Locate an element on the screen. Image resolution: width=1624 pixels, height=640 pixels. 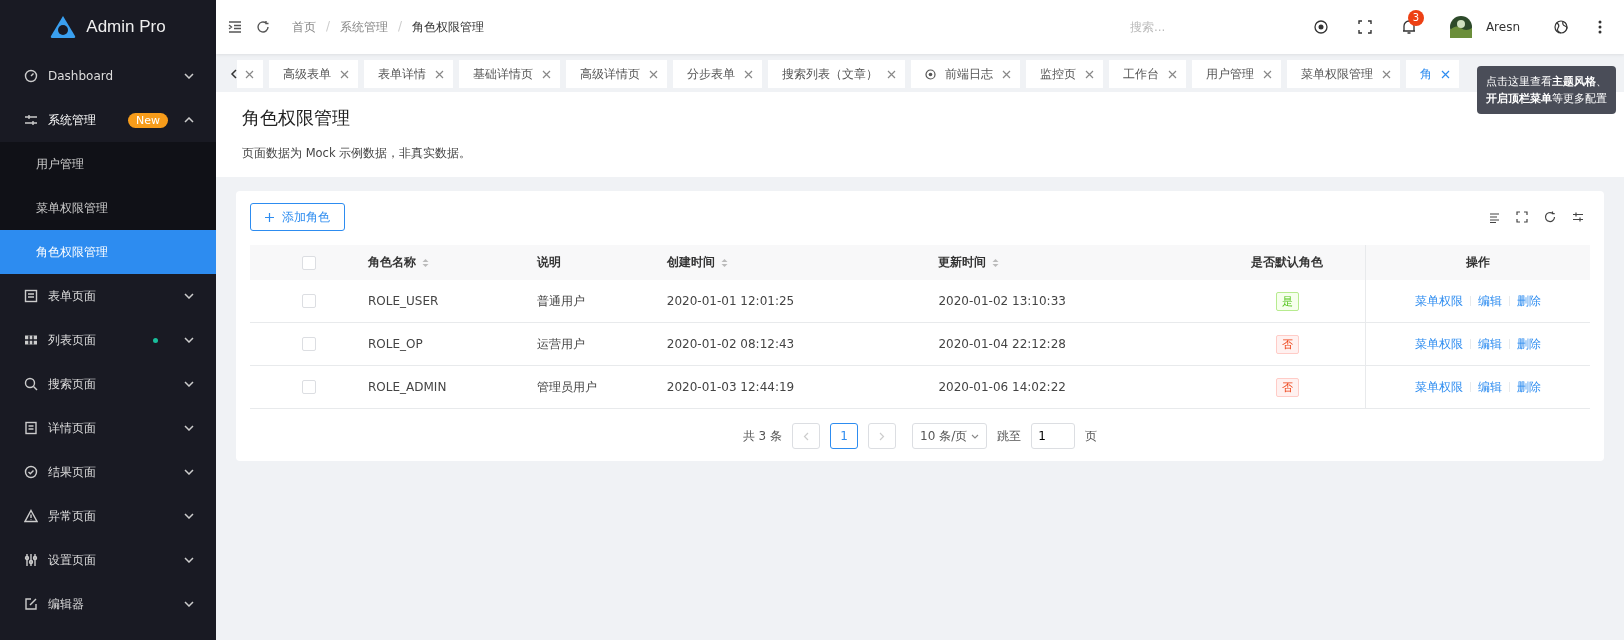
submenu-item: 菜单权限管理 is located at coordinates (108, 208).